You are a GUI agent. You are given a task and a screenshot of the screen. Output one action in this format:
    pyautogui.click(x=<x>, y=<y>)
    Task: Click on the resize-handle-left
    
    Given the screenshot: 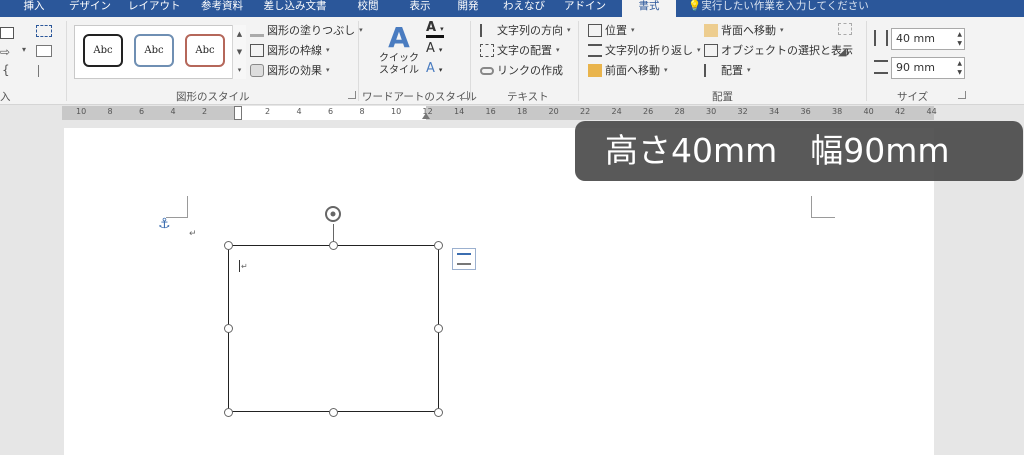 What is the action you would take?
    pyautogui.click(x=228, y=328)
    